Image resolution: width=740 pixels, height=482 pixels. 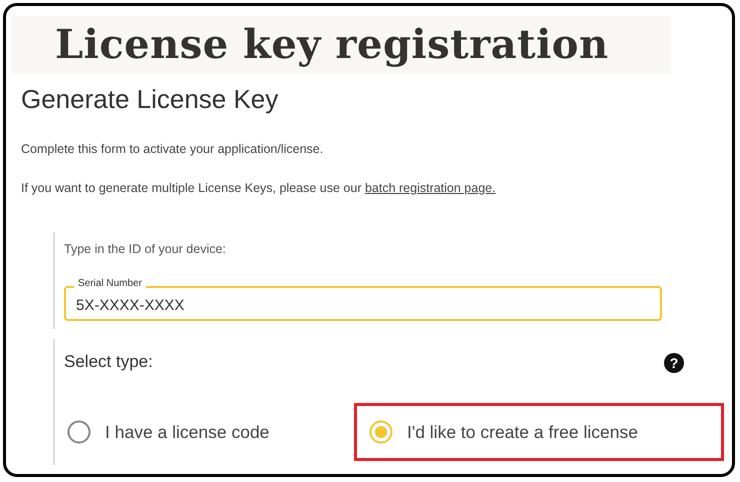 I want to click on batch-registration-link: batch registration page., so click(x=430, y=187).